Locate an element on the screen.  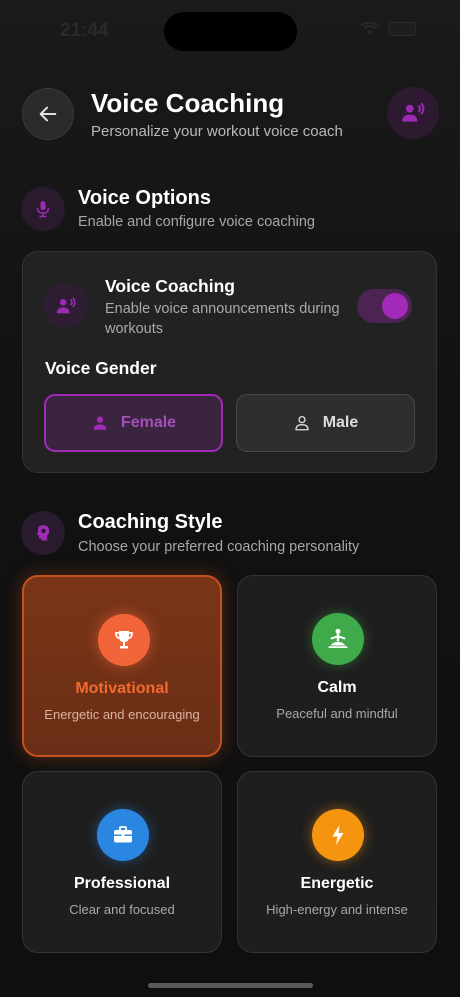
female-voice-button: Female is located at coordinates (133, 423).